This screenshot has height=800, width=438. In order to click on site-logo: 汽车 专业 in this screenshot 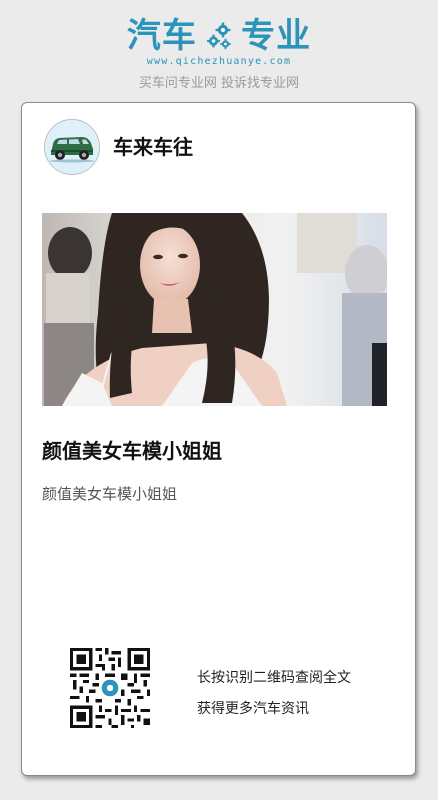, I will do `click(219, 36)`.